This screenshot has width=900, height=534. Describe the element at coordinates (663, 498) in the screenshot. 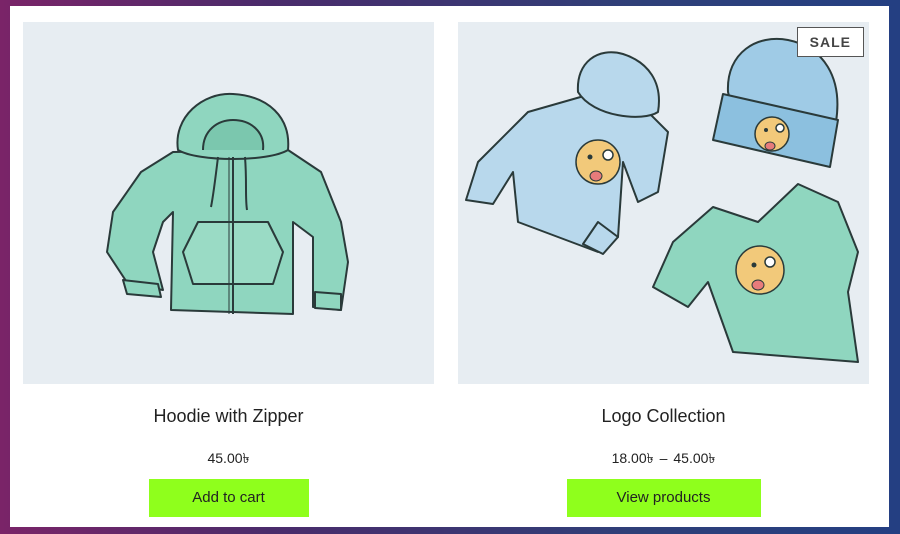

I see `view-products-button: View products` at that location.